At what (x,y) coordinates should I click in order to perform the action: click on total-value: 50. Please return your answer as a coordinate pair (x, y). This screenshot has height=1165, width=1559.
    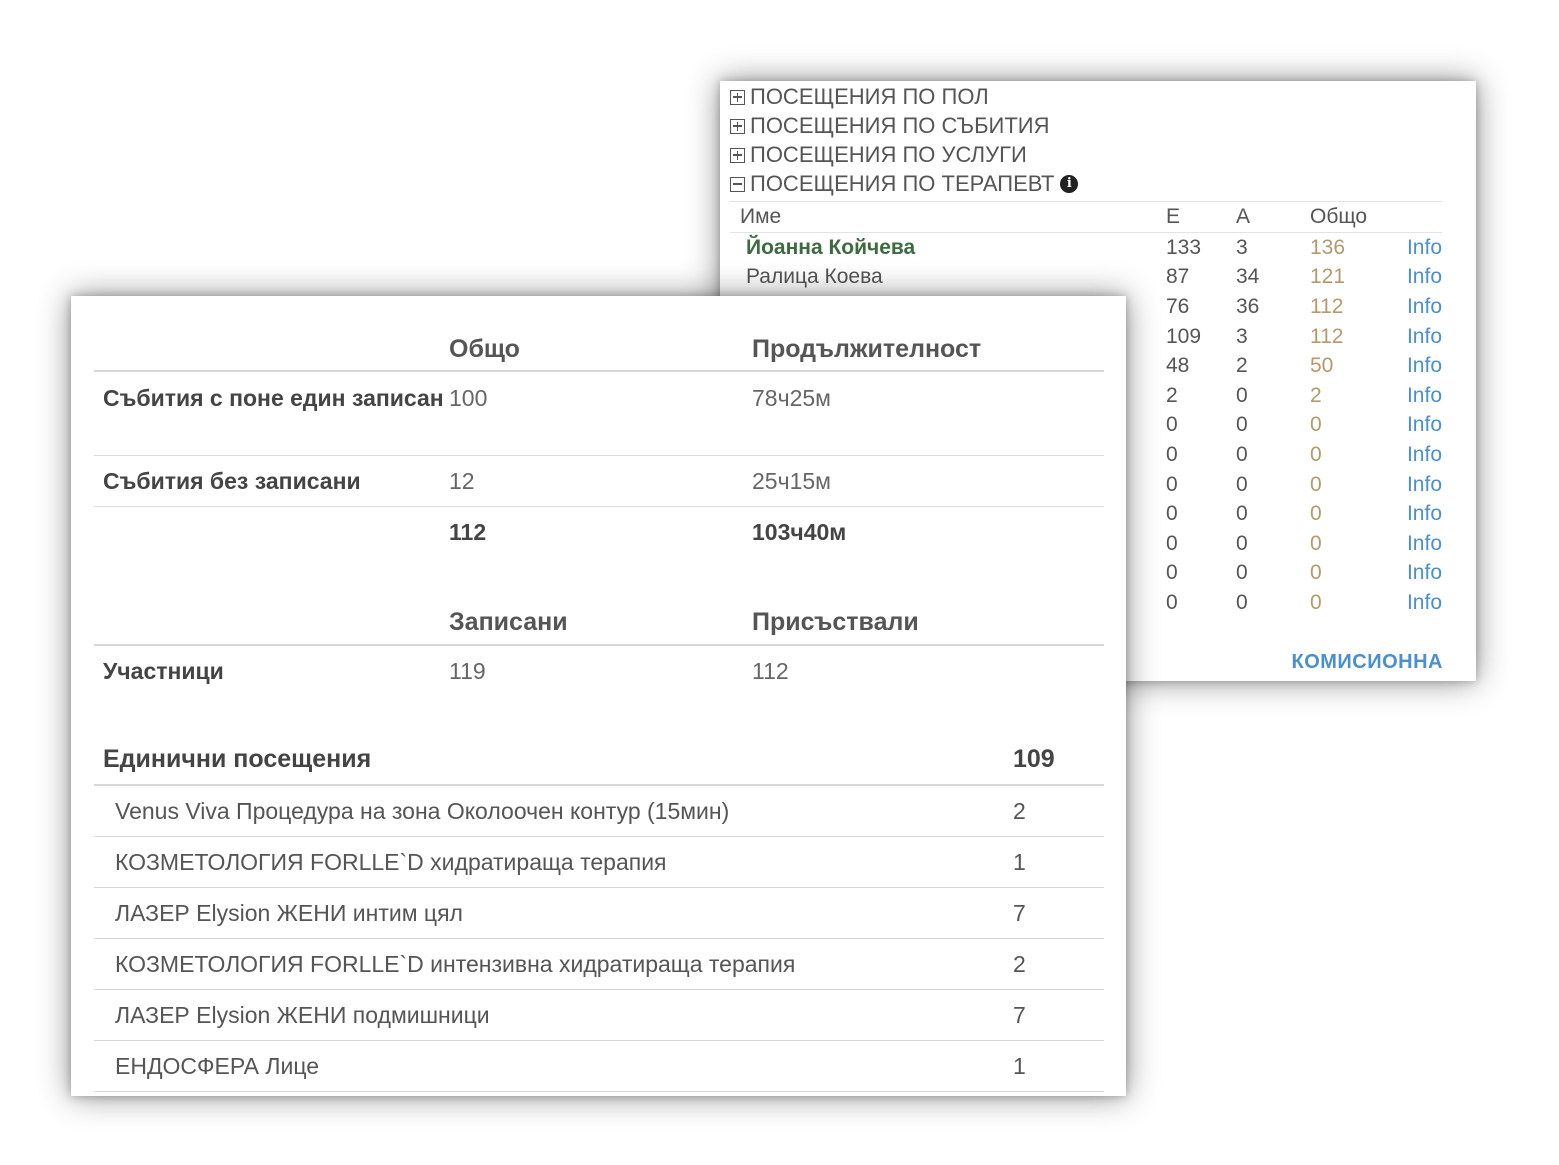
    Looking at the image, I should click on (1322, 366).